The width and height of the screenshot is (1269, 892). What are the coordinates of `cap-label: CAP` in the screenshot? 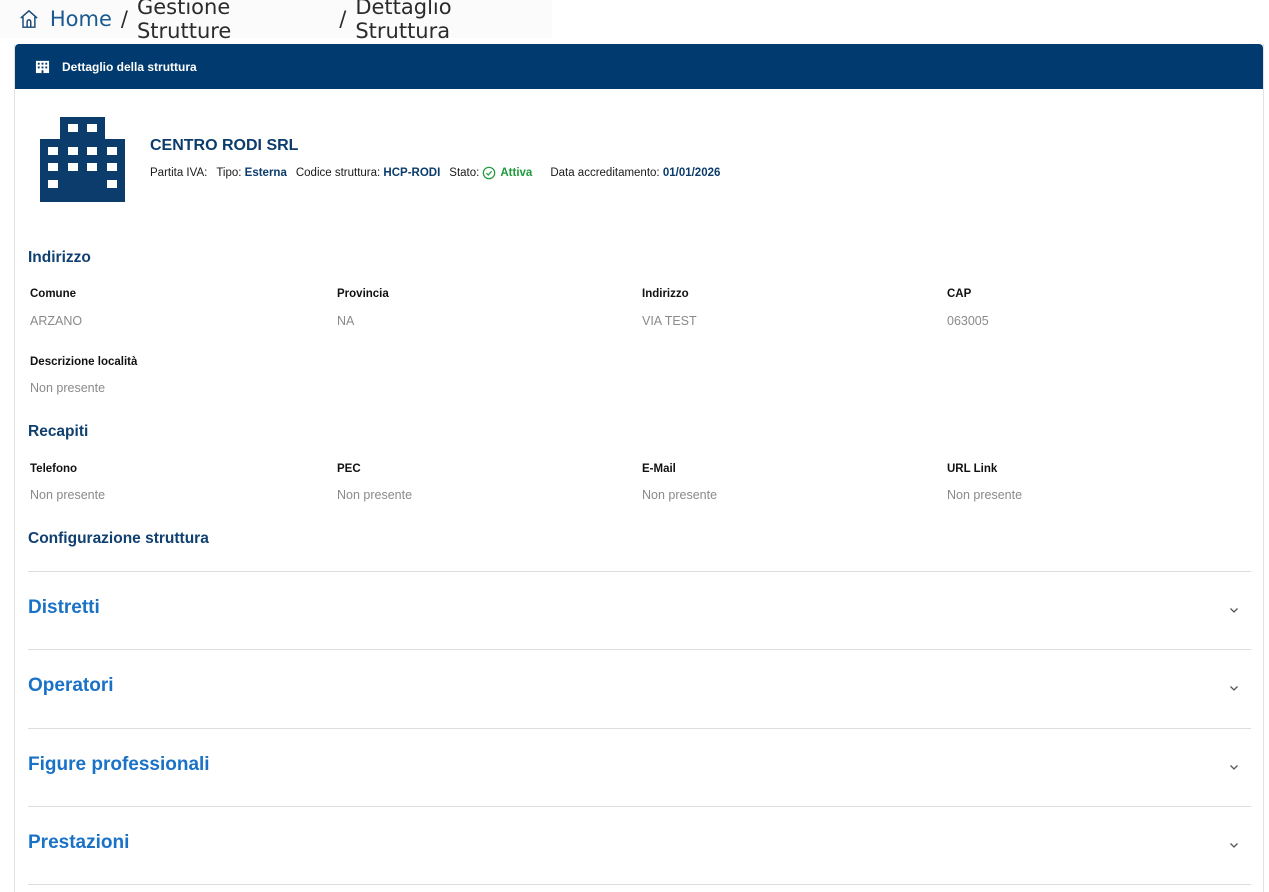 It's located at (959, 294).